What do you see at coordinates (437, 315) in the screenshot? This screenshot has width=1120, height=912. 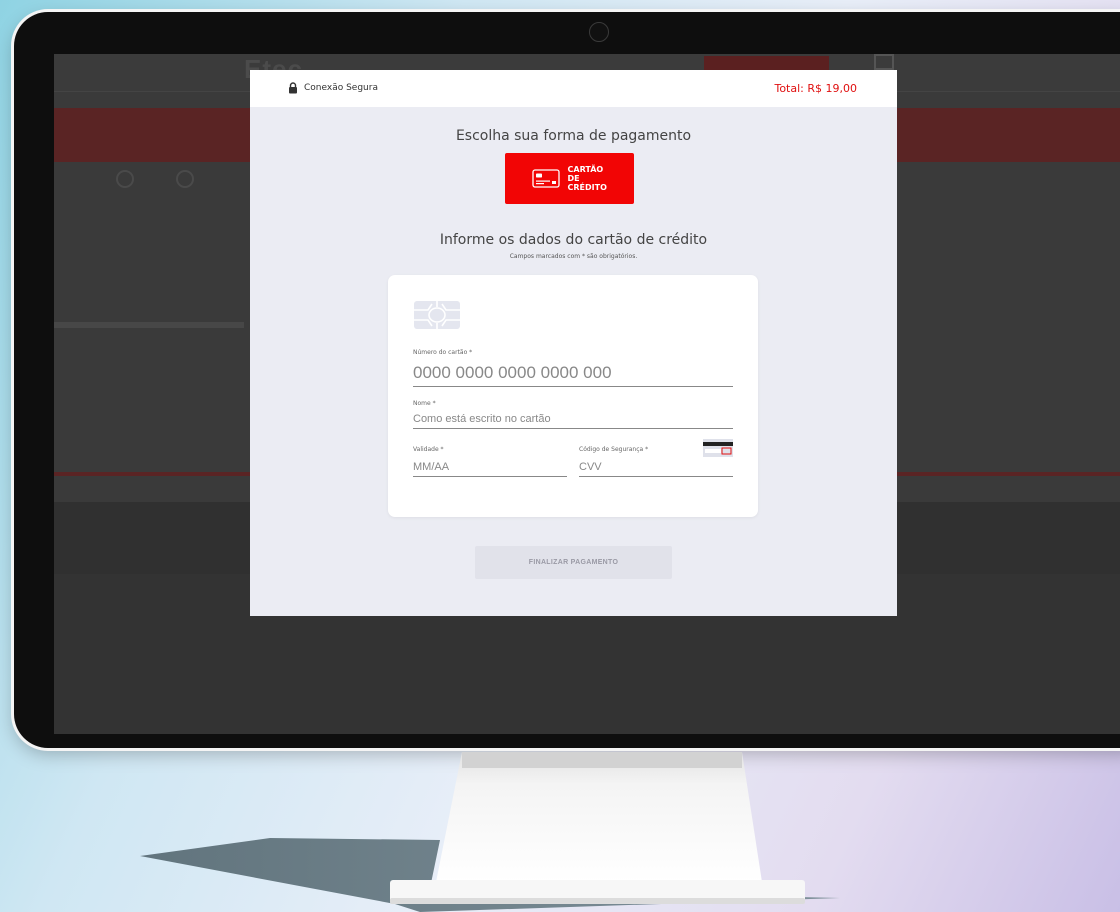 I see `card-chip-icon` at bounding box center [437, 315].